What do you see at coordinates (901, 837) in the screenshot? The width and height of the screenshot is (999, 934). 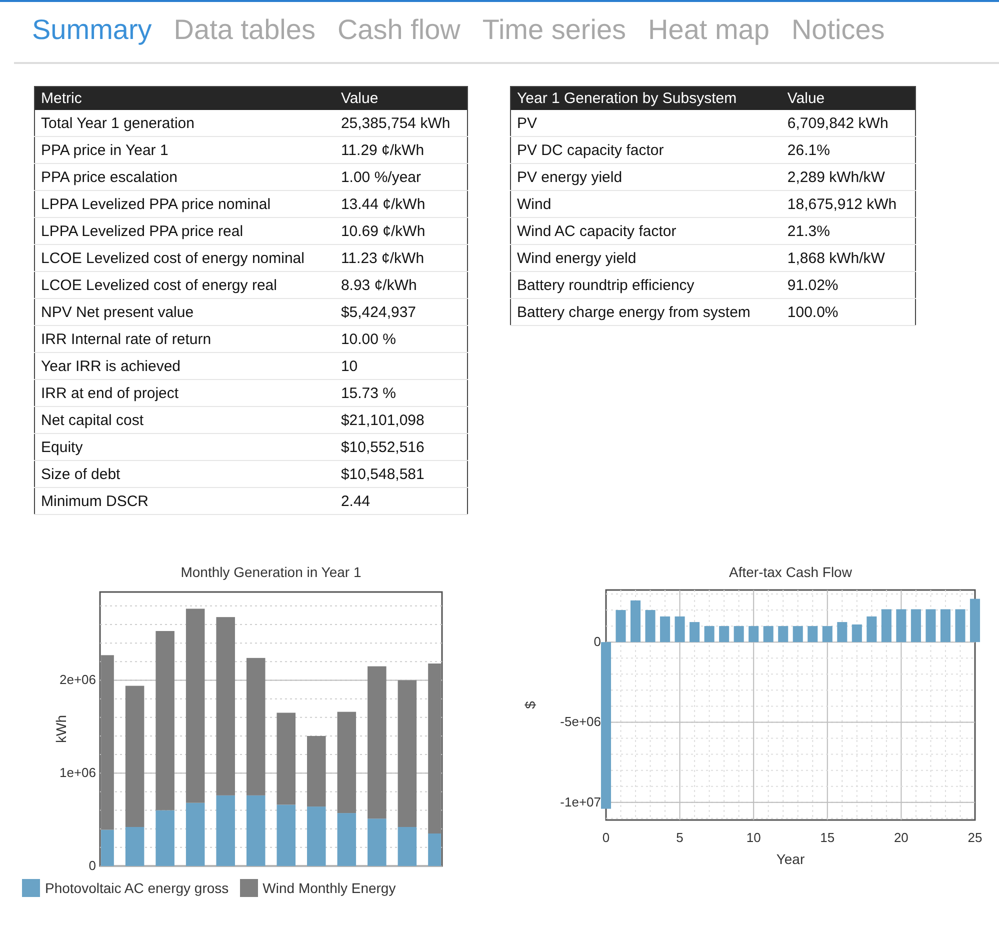 I see `axis-tick-label: 20` at bounding box center [901, 837].